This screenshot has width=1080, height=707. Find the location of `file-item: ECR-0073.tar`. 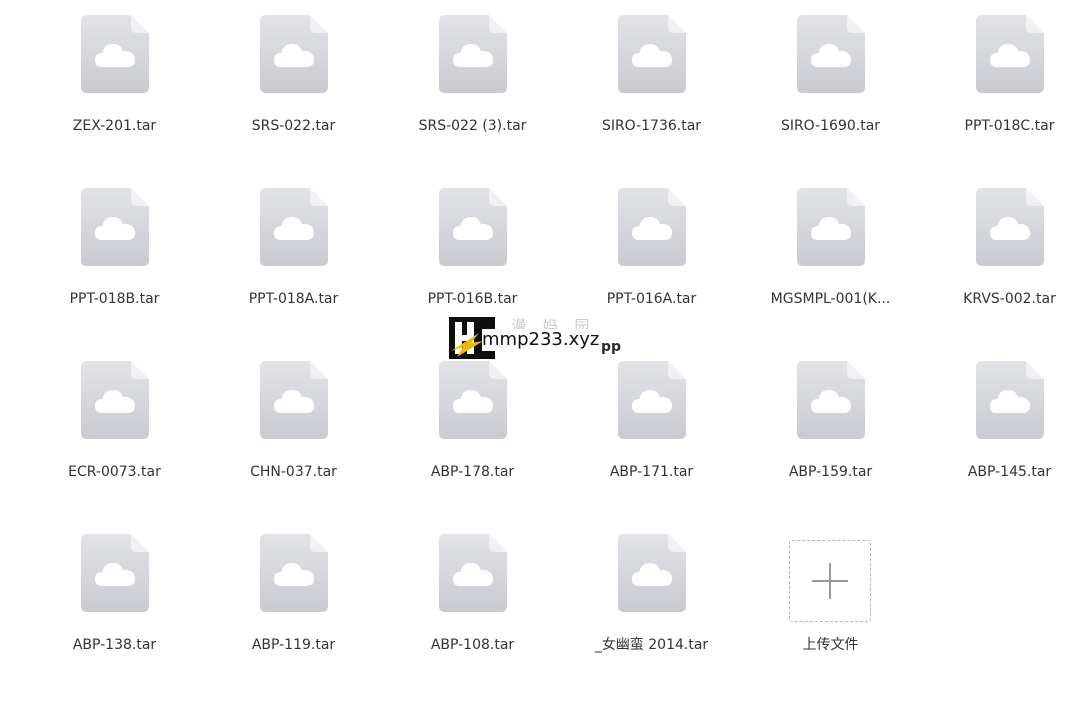

file-item: ECR-0073.tar is located at coordinates (114, 447).